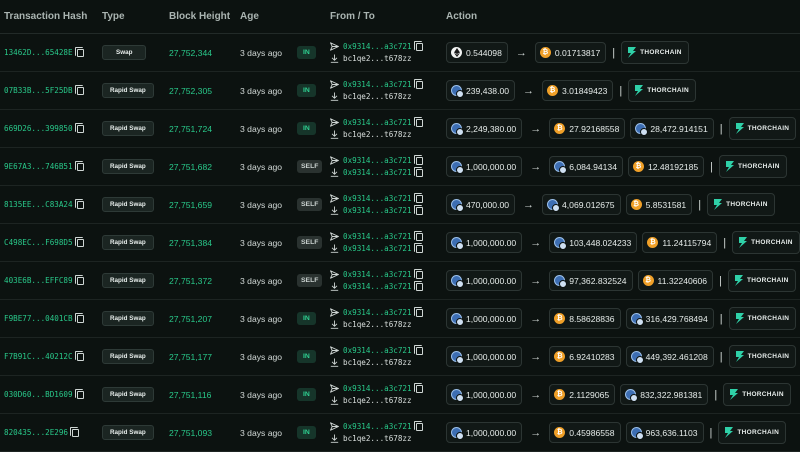 The height and width of the screenshot is (452, 800). What do you see at coordinates (586, 166) in the screenshot?
I see `asset-amount: 6,084.94134` at bounding box center [586, 166].